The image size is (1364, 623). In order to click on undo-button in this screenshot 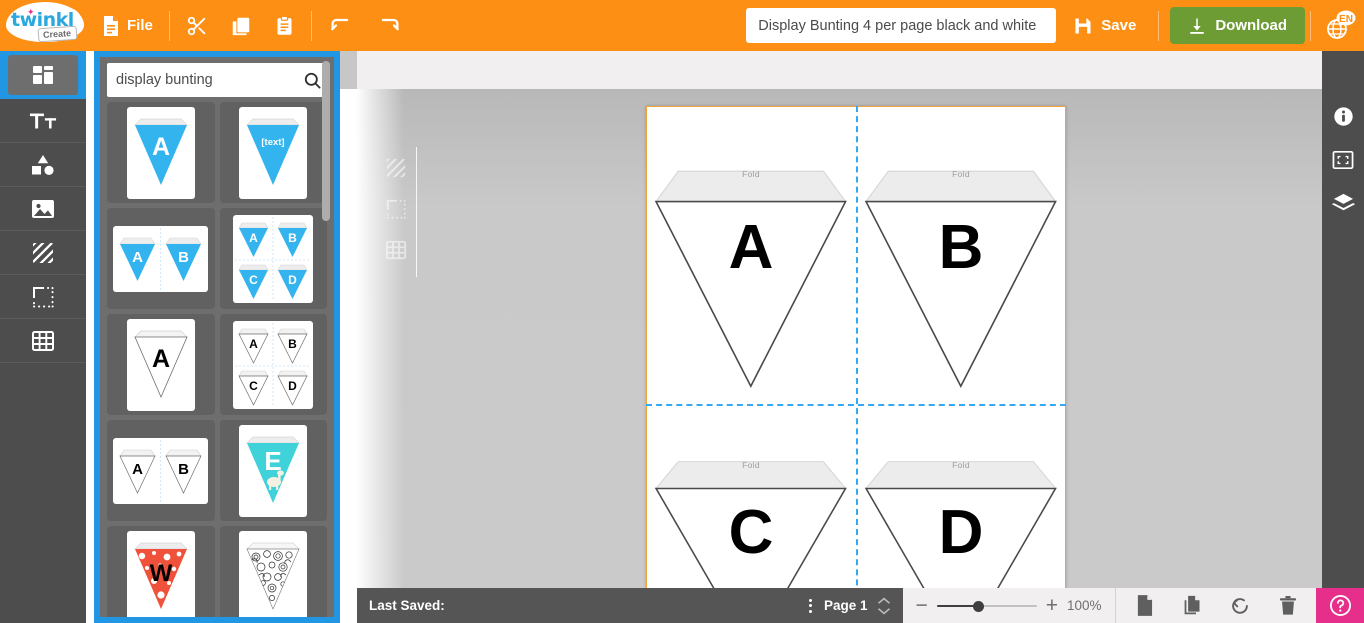, I will do `click(341, 25)`.